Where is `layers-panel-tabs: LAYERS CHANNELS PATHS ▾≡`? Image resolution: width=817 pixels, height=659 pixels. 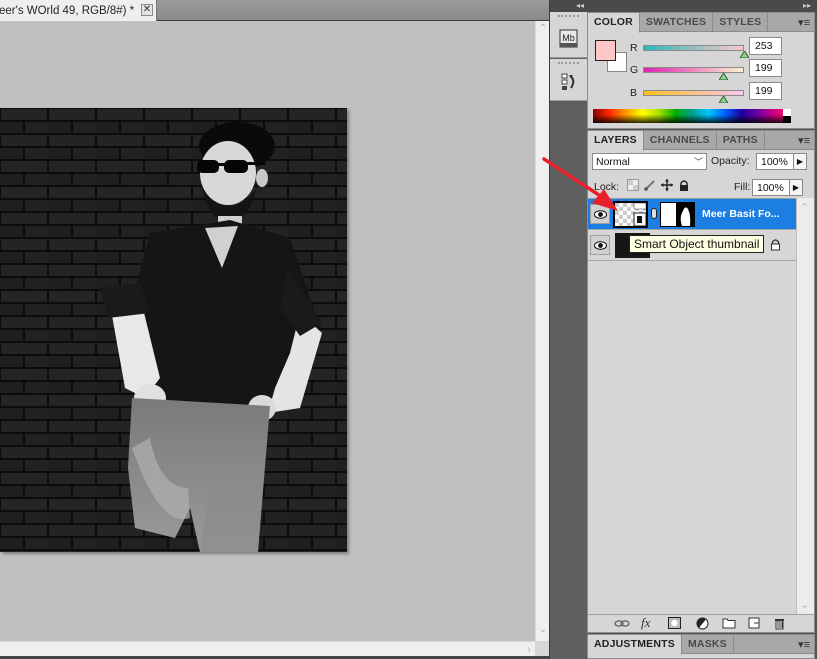 layers-panel-tabs: LAYERS CHANNELS PATHS ▾≡ is located at coordinates (701, 141).